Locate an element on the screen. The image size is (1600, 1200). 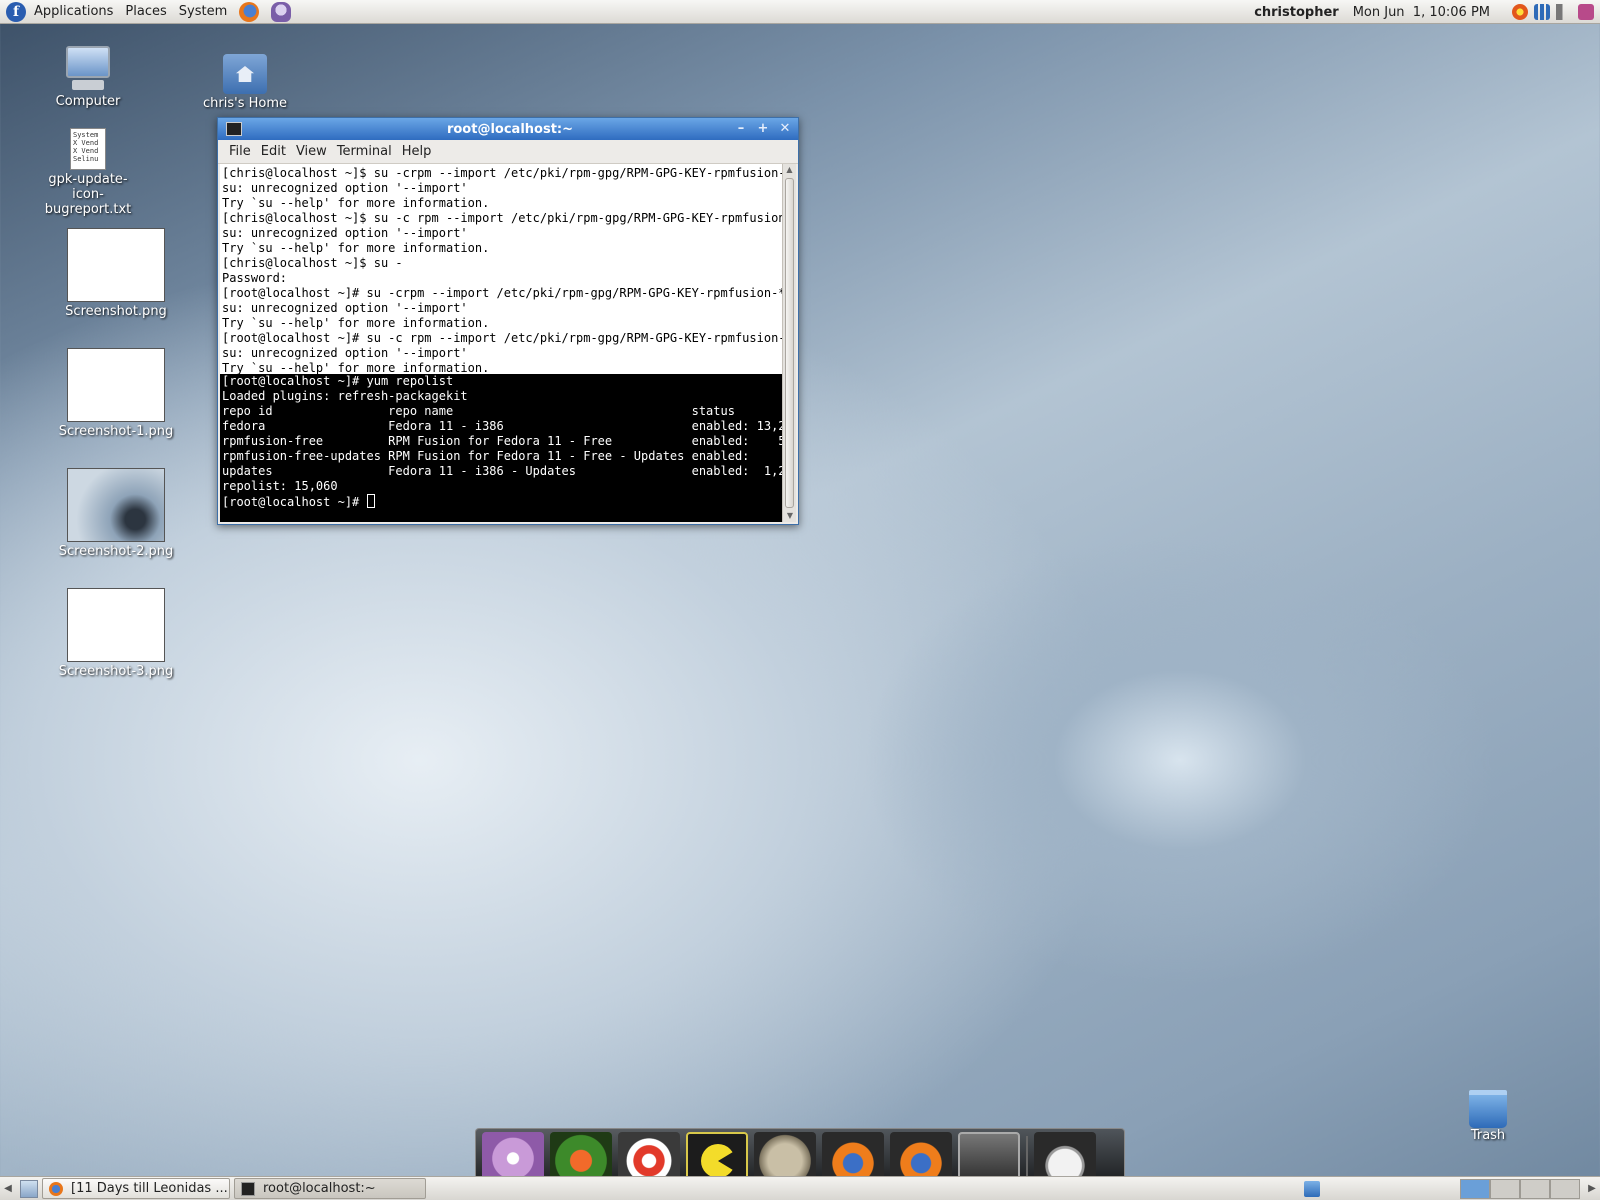
terminal-cursor is located at coordinates (370, 501).